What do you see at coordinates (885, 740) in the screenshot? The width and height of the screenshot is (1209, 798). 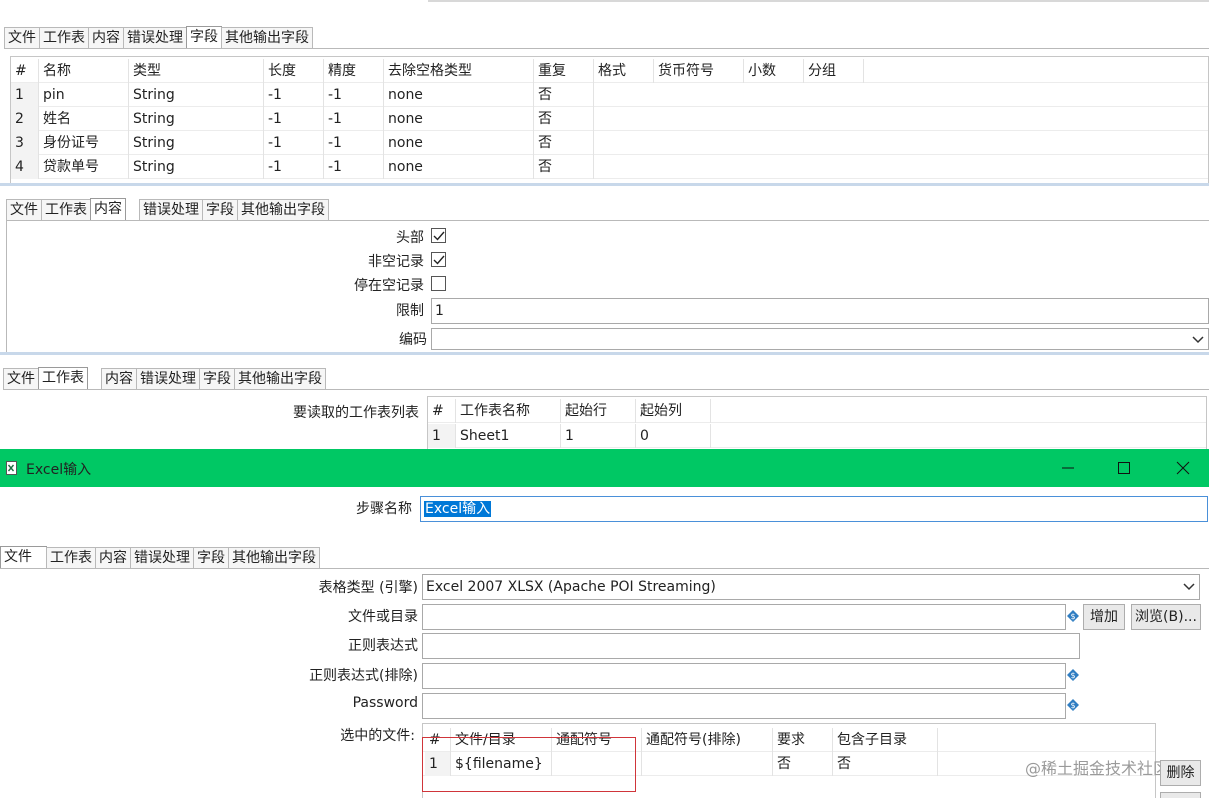 I see `col-include-subdir: 包含子目录` at bounding box center [885, 740].